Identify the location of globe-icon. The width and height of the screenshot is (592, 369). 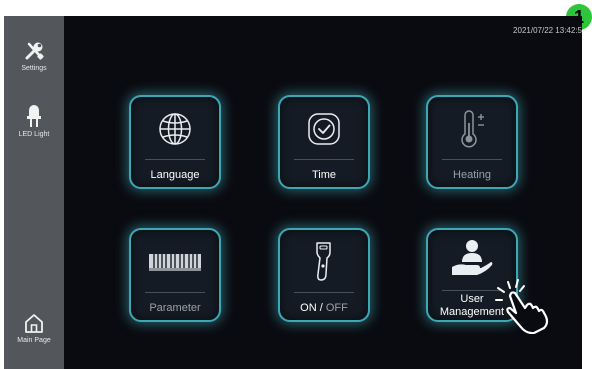
(175, 129).